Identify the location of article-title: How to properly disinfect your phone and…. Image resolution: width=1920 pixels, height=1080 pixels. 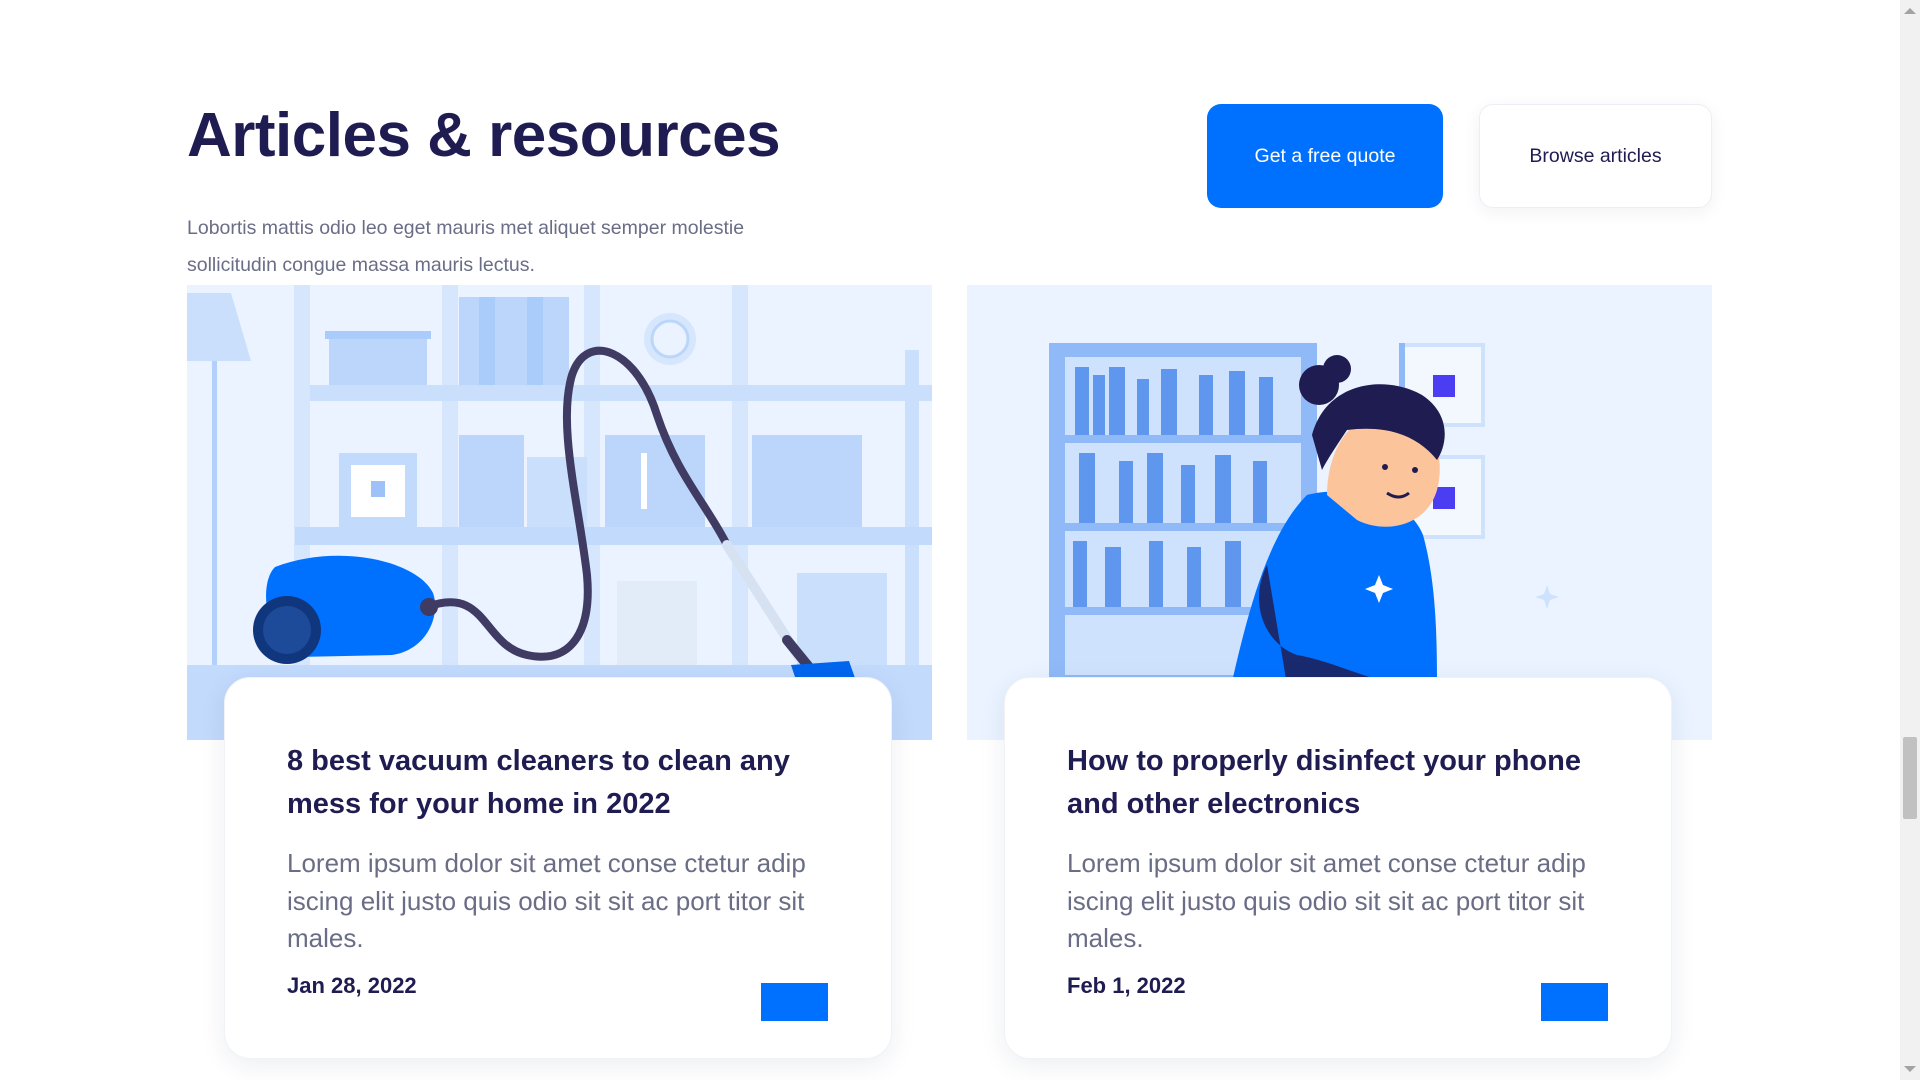
(1337, 783).